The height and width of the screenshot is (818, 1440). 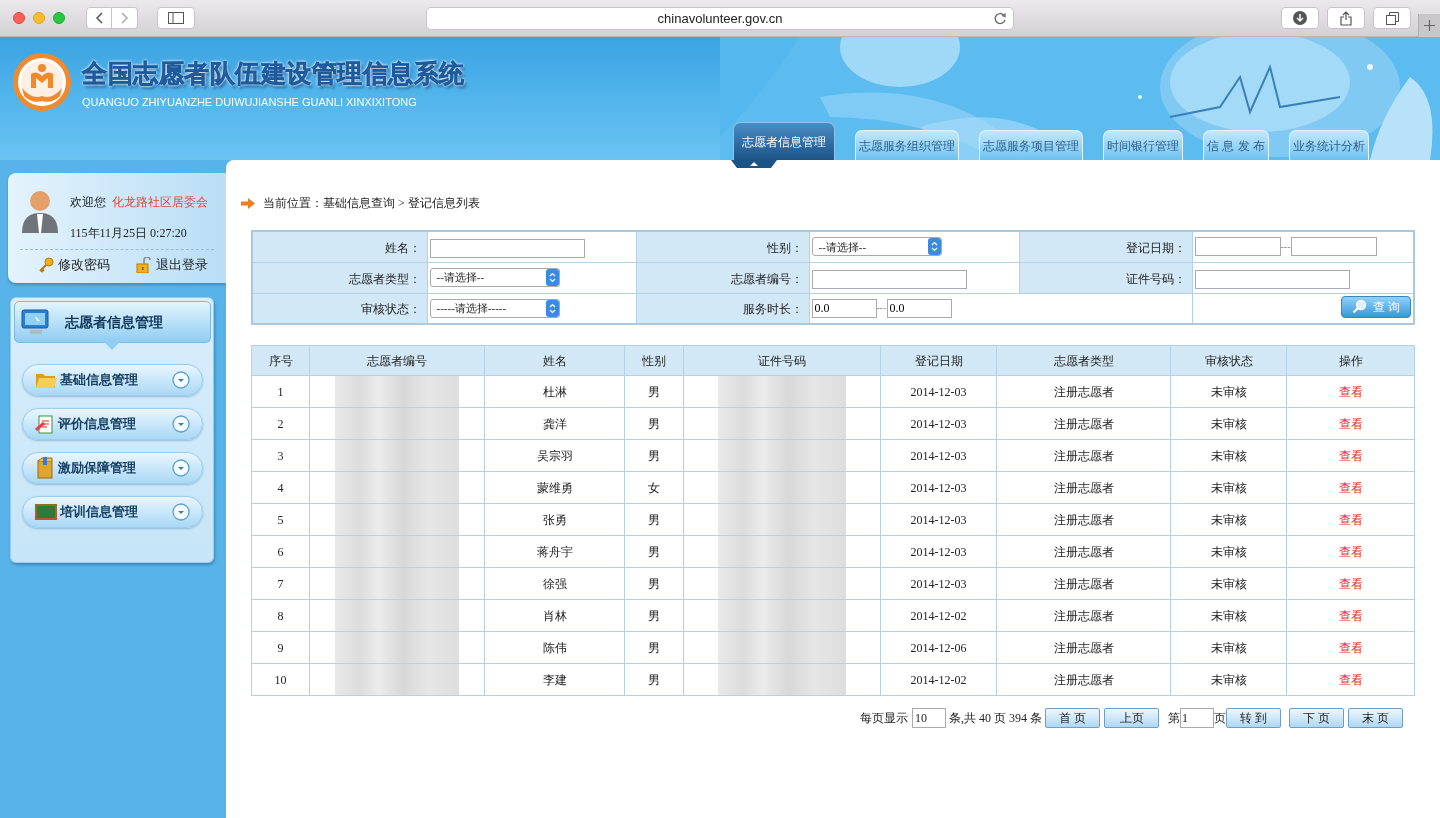 I want to click on pager-button: 上页, so click(x=1131, y=718).